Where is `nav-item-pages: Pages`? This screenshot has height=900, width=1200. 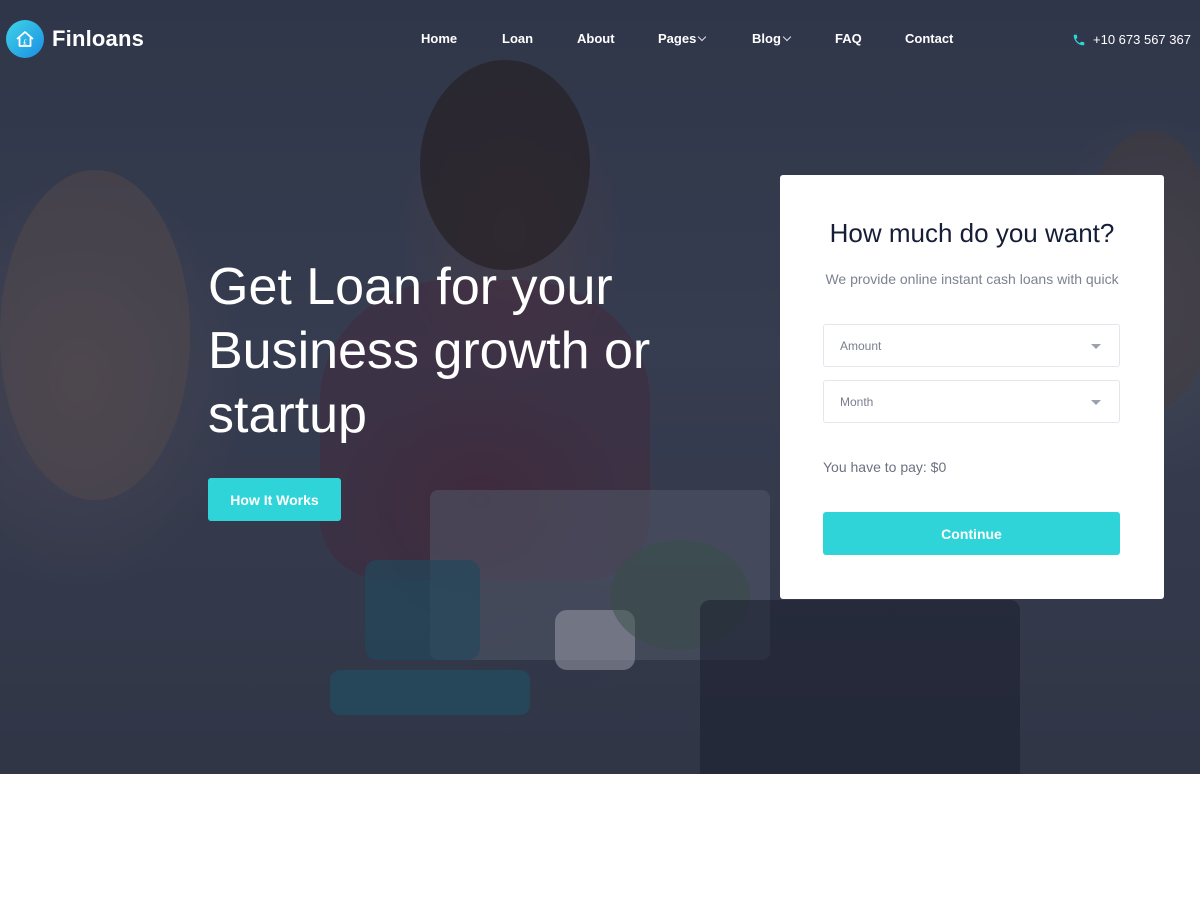
nav-item-pages: Pages is located at coordinates (682, 38).